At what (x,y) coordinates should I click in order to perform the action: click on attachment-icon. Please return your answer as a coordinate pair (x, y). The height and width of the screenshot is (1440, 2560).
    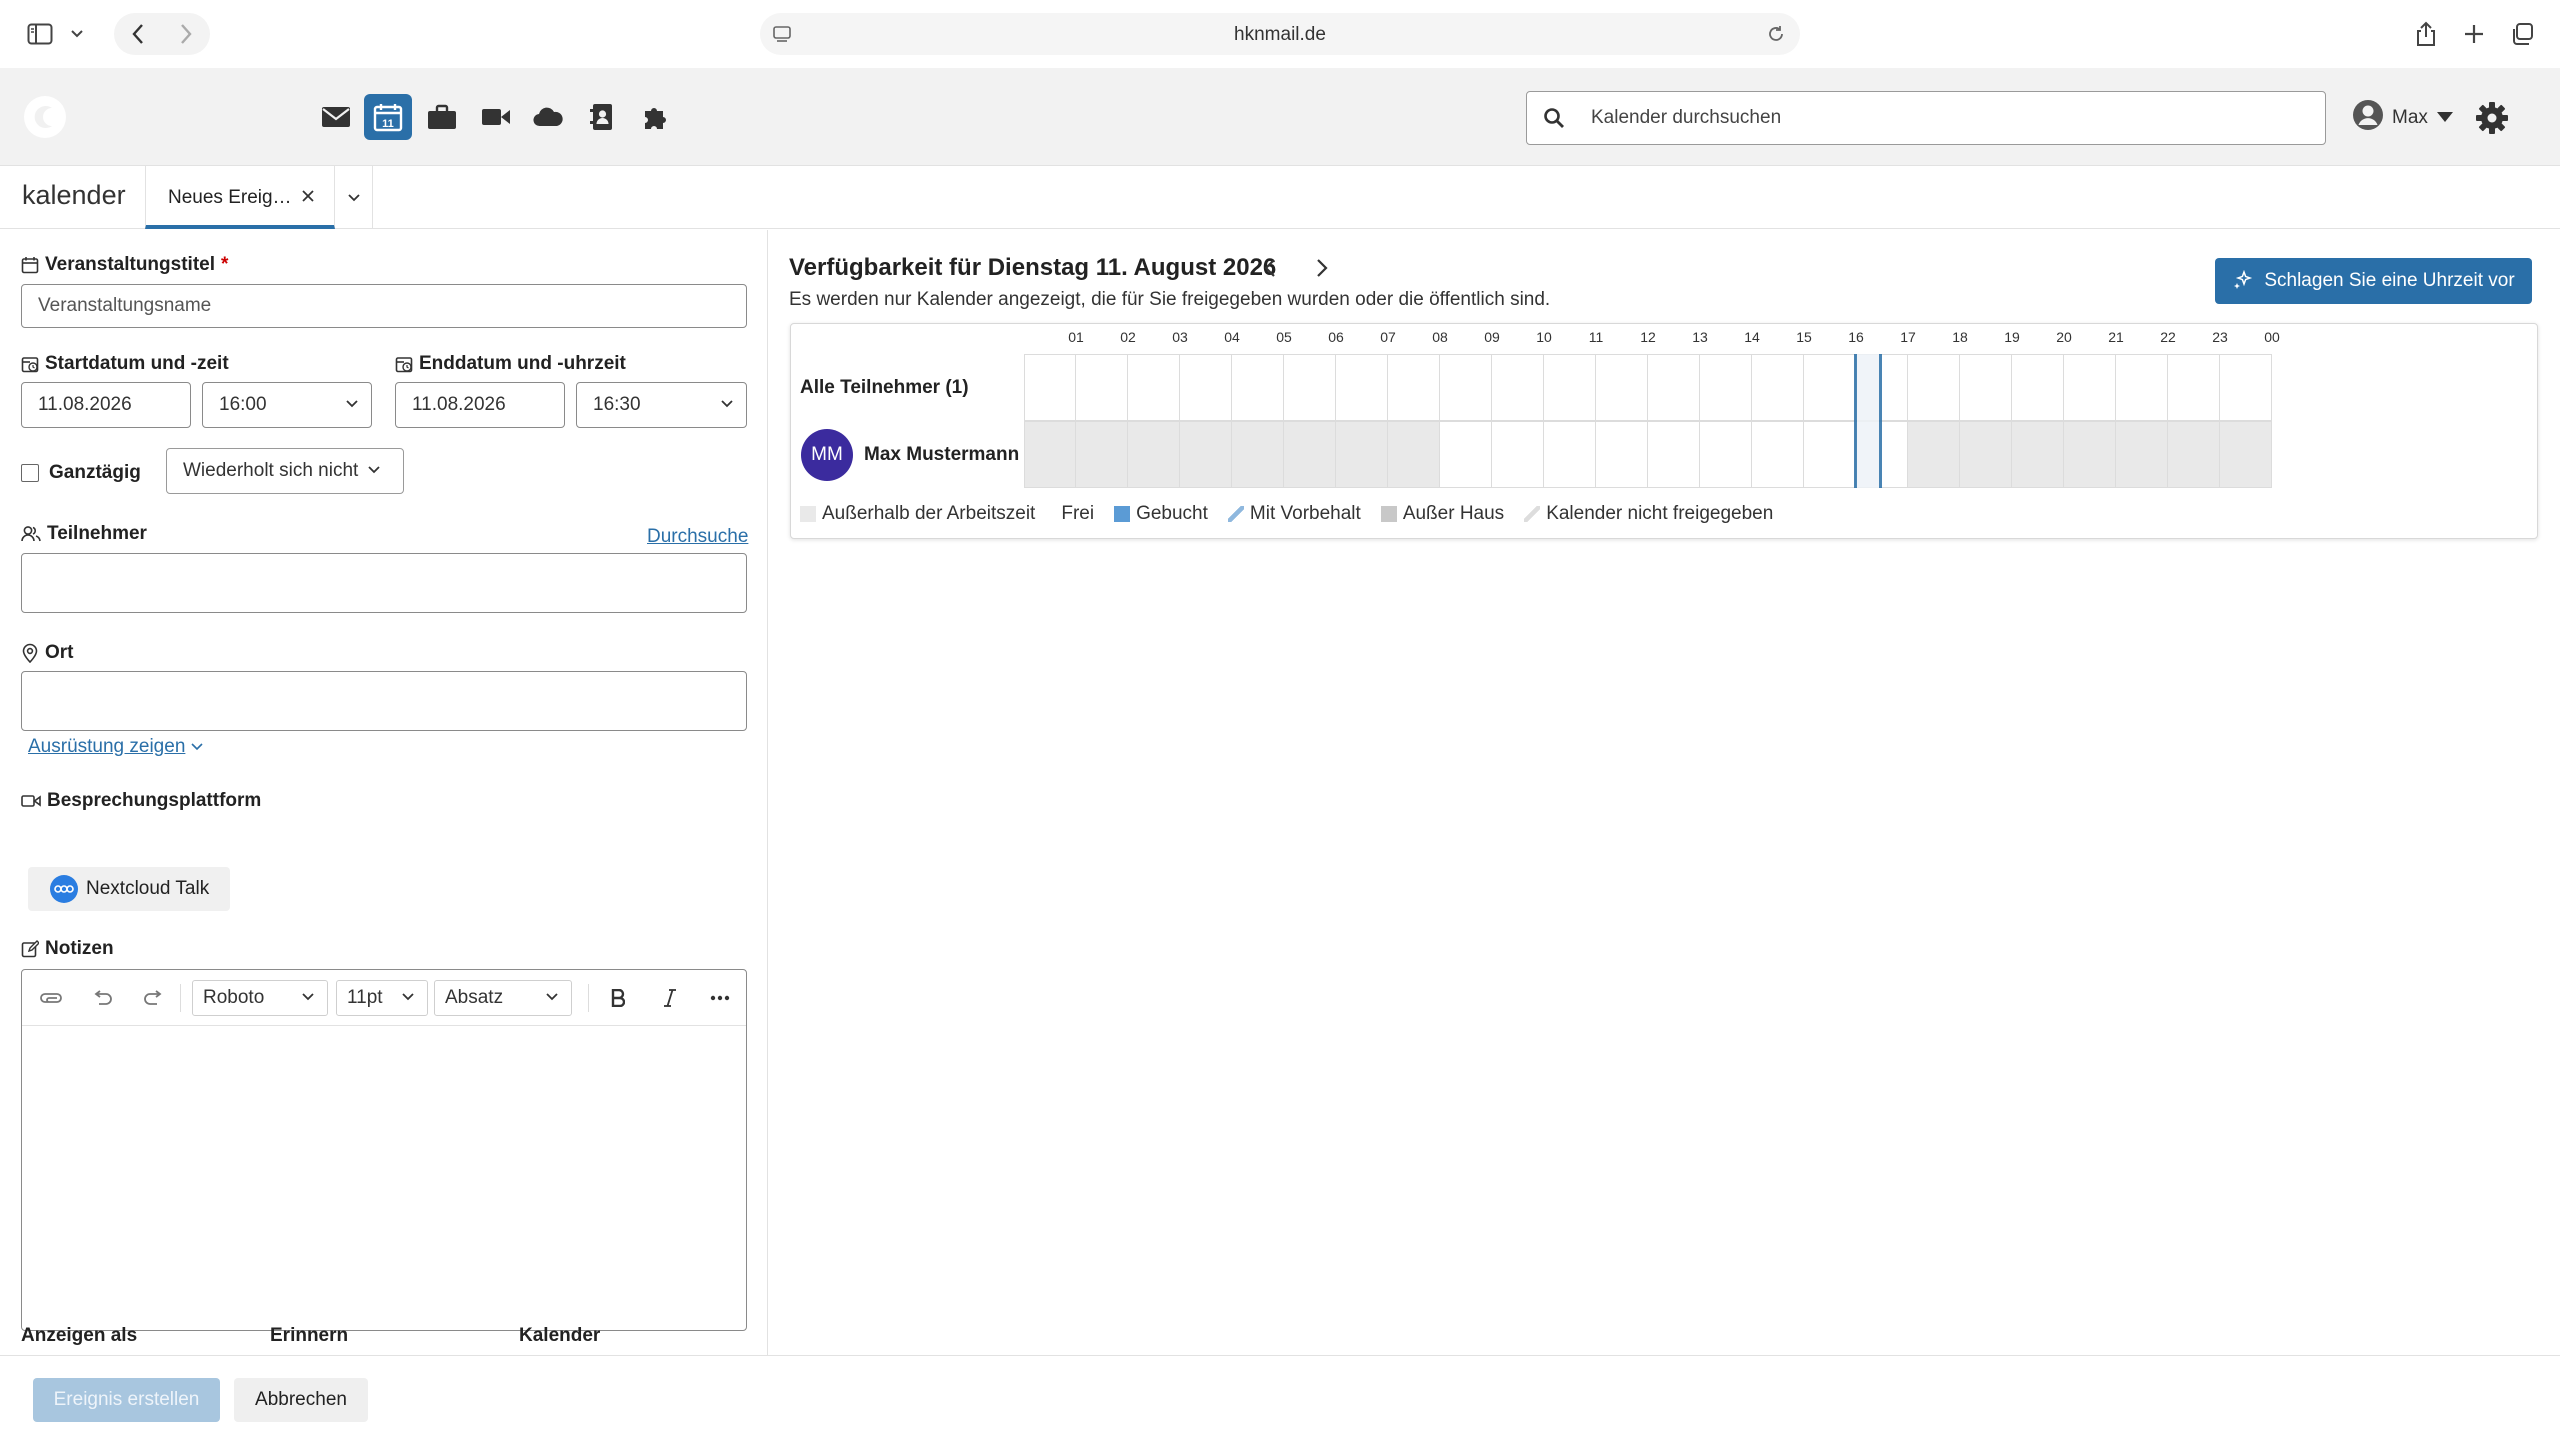
    Looking at the image, I should click on (52, 998).